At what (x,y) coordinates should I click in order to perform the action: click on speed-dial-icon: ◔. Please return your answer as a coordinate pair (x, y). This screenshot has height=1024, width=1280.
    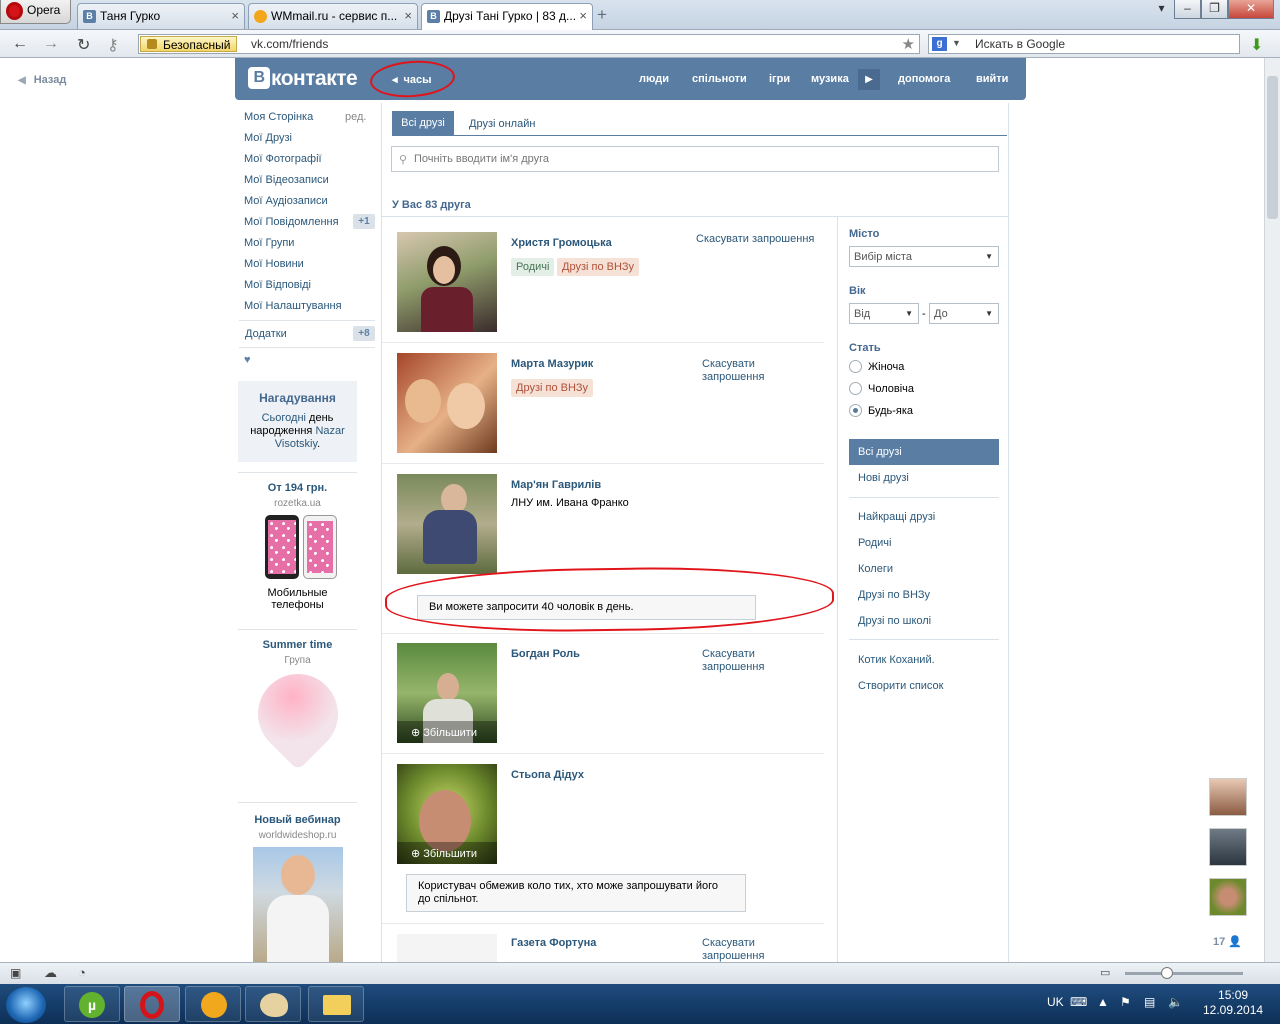
    Looking at the image, I should click on (82, 972).